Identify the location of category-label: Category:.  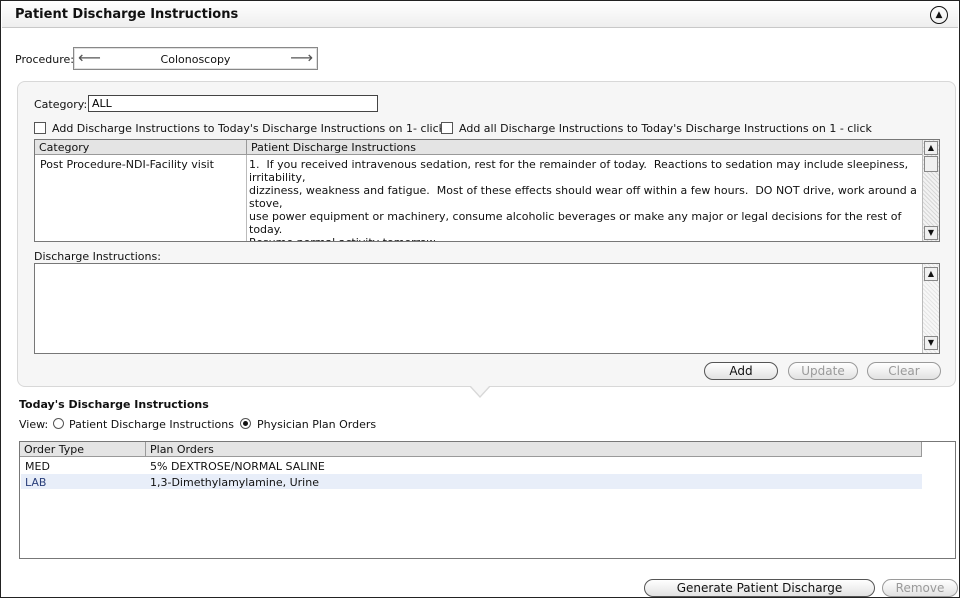
(61, 104).